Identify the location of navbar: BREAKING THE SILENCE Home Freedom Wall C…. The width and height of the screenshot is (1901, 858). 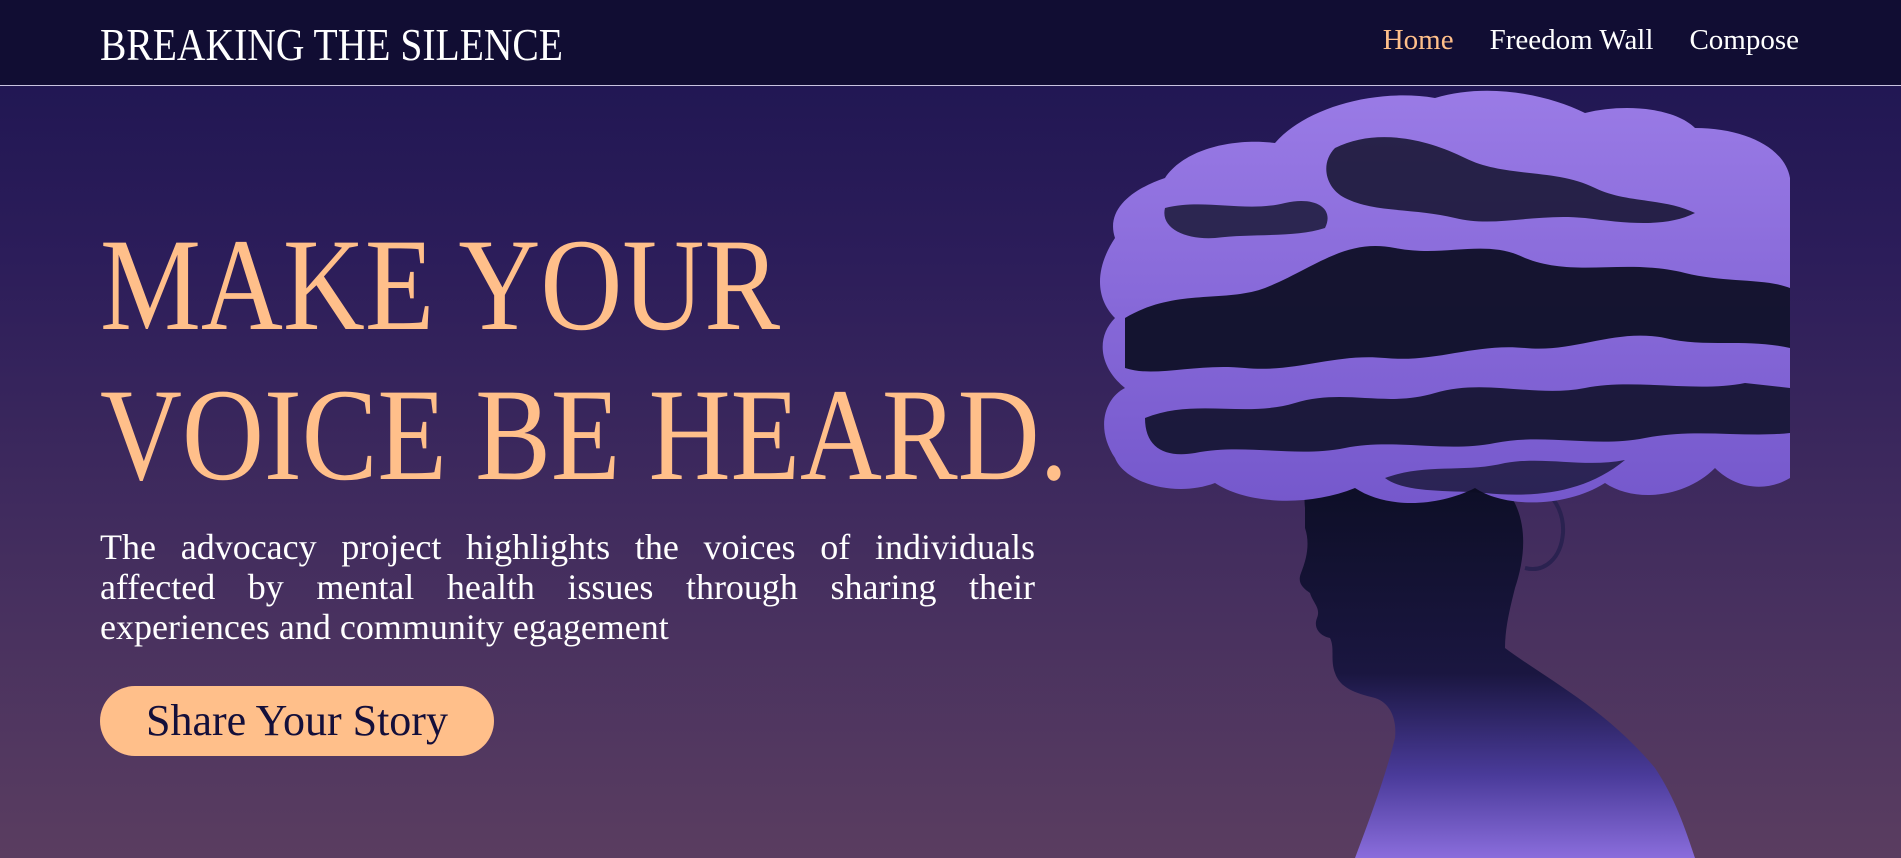
(950, 43).